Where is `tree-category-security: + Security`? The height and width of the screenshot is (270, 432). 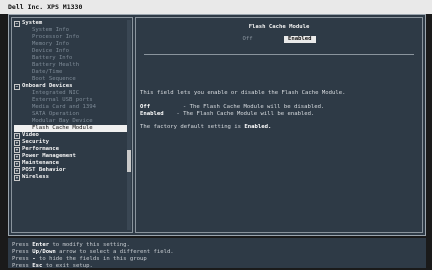
tree-category-security: + Security is located at coordinates (70, 142).